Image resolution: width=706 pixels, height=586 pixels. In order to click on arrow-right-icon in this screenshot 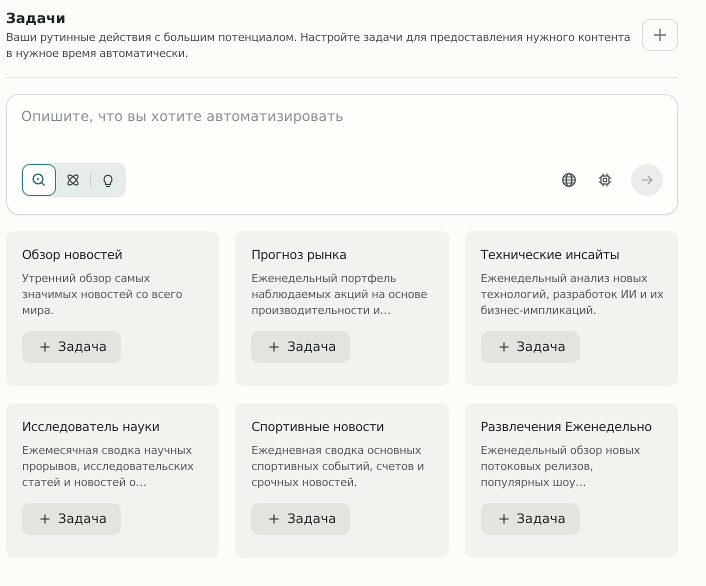, I will do `click(647, 180)`.